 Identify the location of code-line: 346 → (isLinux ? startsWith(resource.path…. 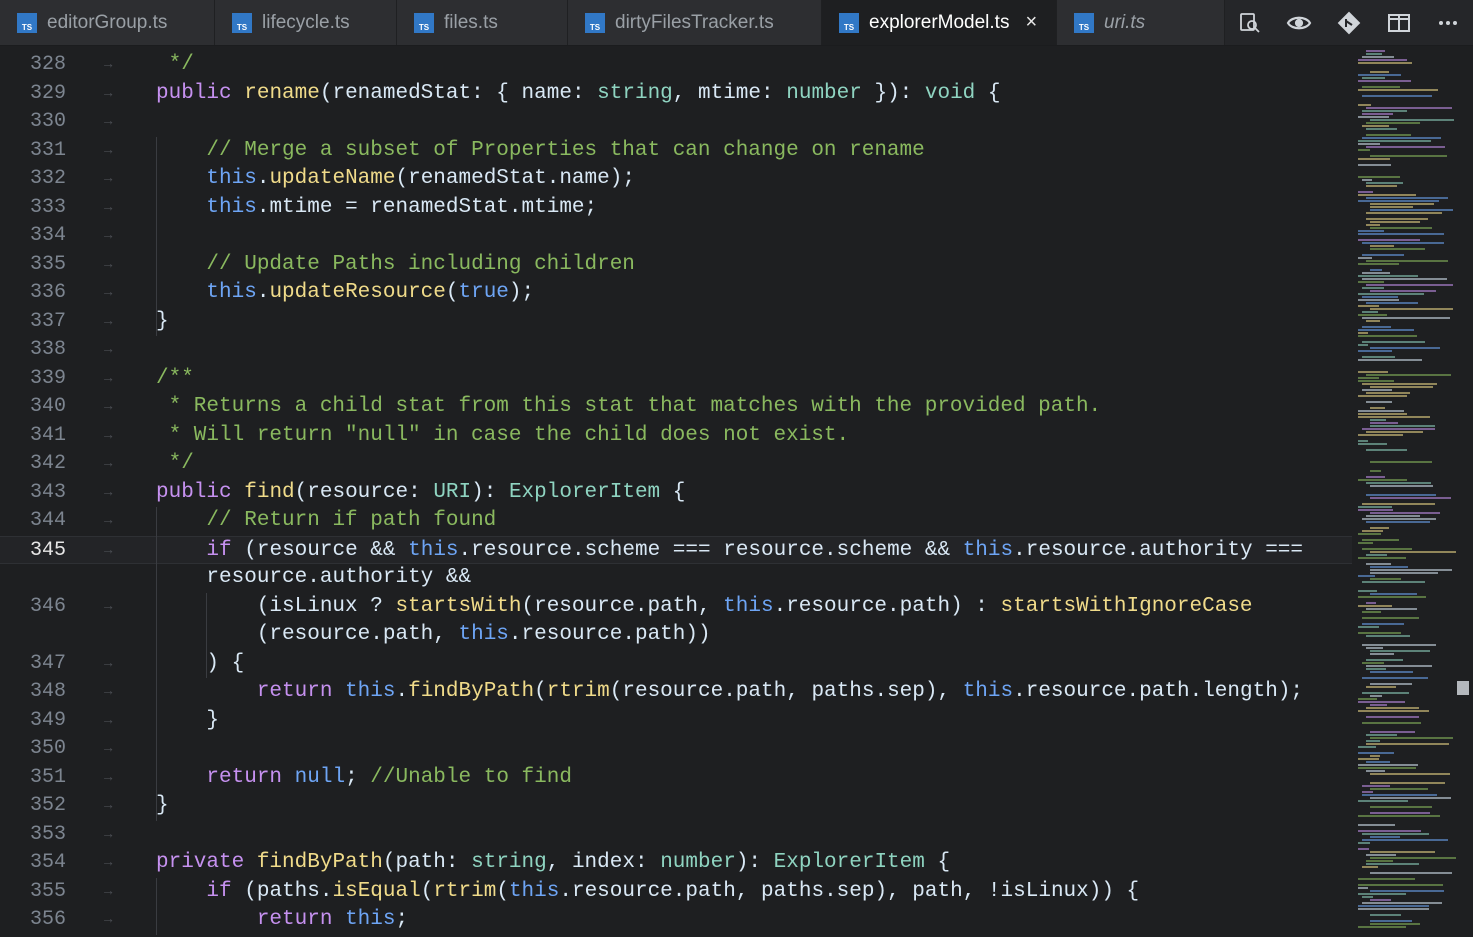
(676, 607).